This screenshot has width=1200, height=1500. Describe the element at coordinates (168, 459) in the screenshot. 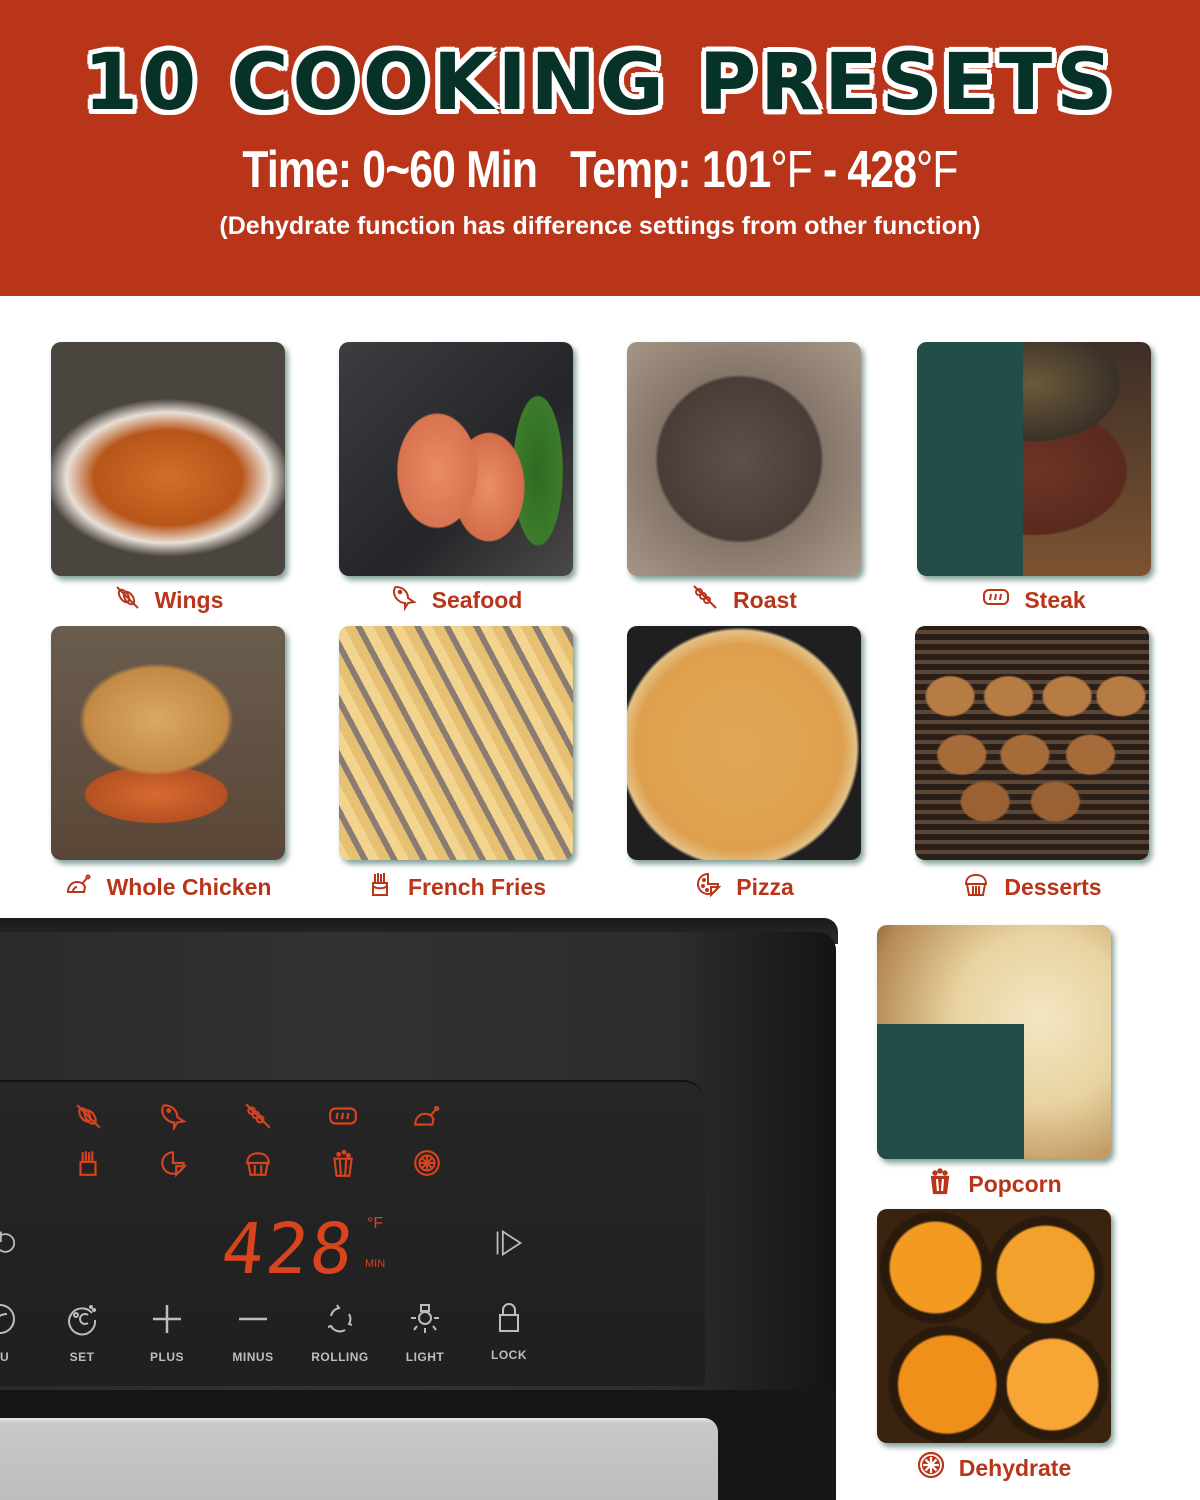

I see `preset-card-wings` at that location.